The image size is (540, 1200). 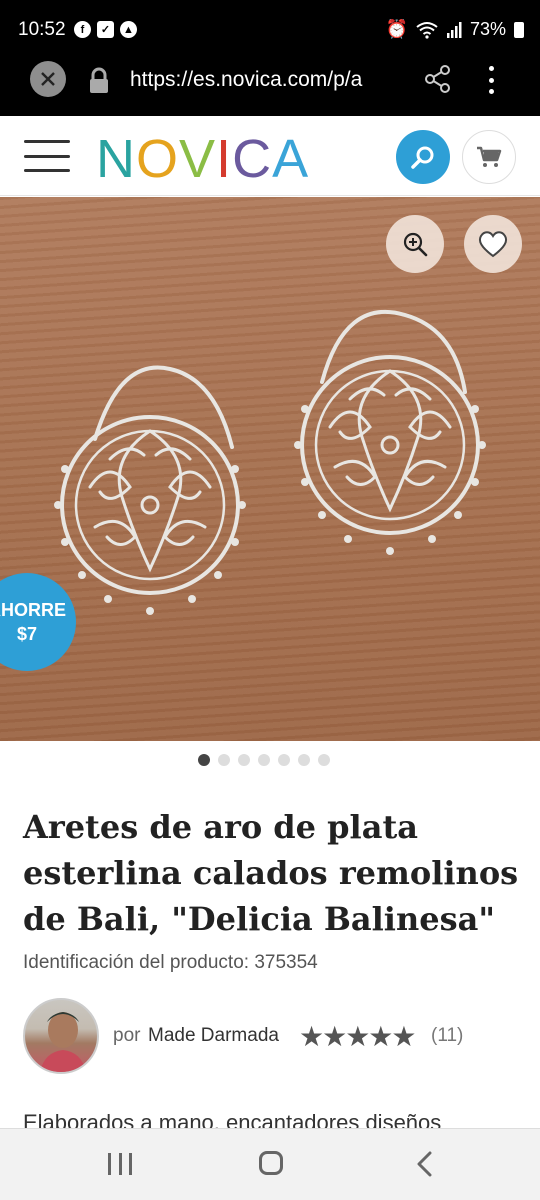 I want to click on wifi-icon, so click(x=427, y=30).